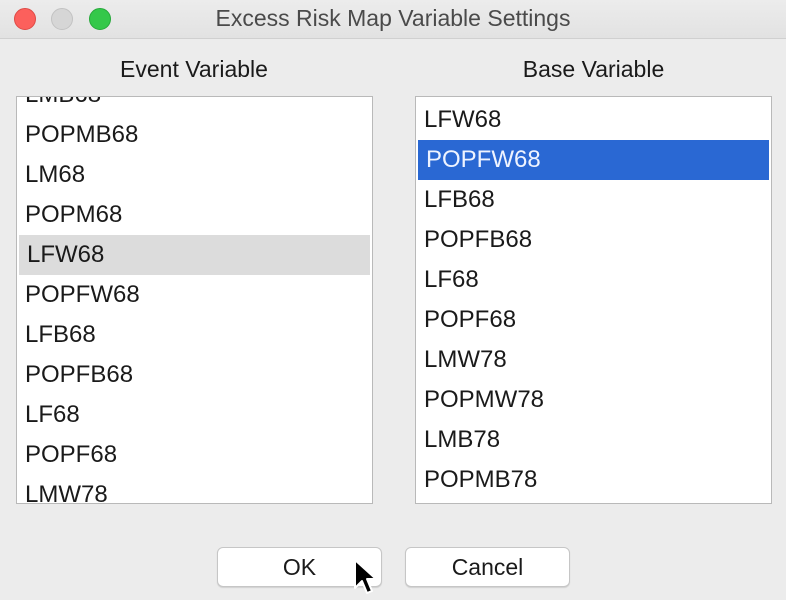  I want to click on list-item: LMB68, so click(194, 106).